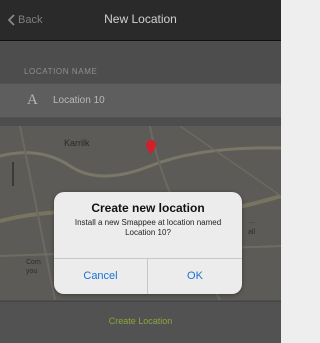 The height and width of the screenshot is (343, 320). What do you see at coordinates (148, 208) in the screenshot?
I see `alert-title: Create new location` at bounding box center [148, 208].